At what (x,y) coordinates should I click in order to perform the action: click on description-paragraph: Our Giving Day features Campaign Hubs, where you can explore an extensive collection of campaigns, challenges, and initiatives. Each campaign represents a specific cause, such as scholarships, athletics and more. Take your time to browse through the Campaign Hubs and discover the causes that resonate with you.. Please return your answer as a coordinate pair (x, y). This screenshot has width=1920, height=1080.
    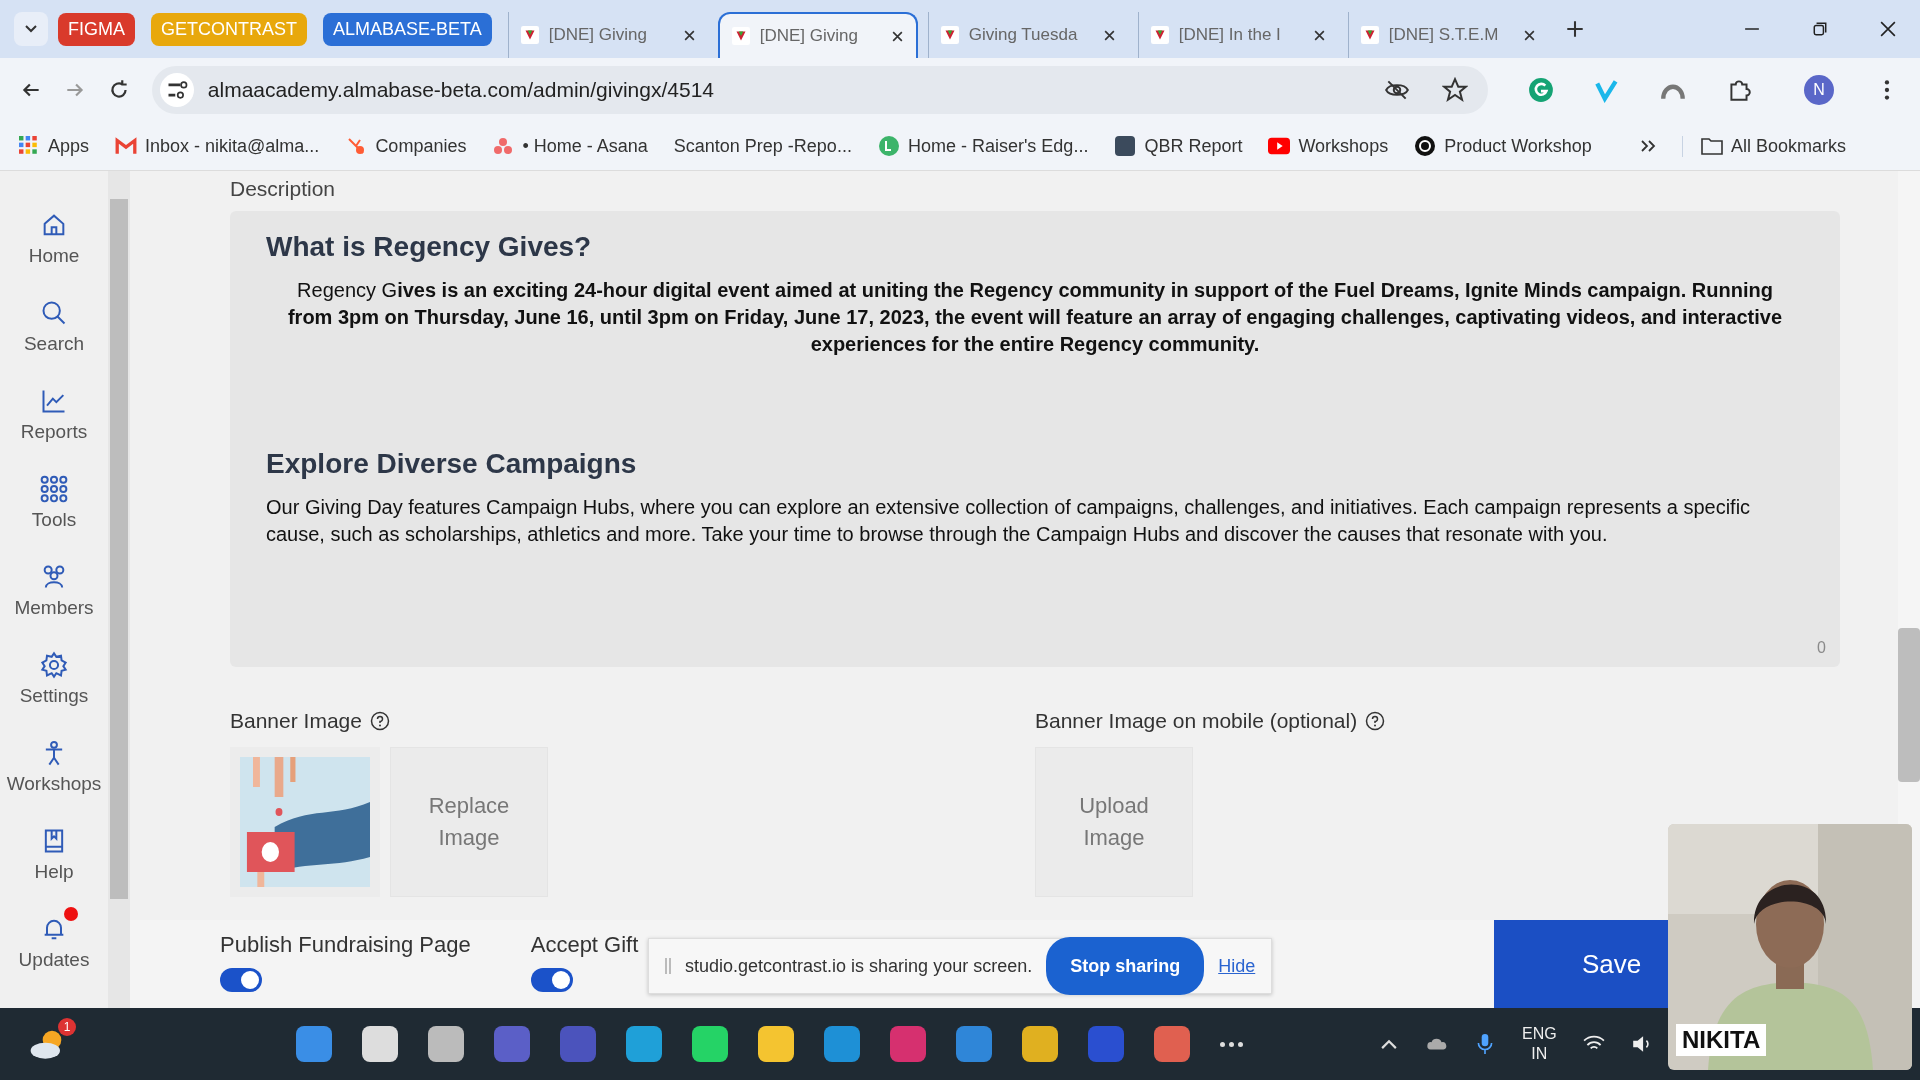
    Looking at the image, I should click on (1009, 521).